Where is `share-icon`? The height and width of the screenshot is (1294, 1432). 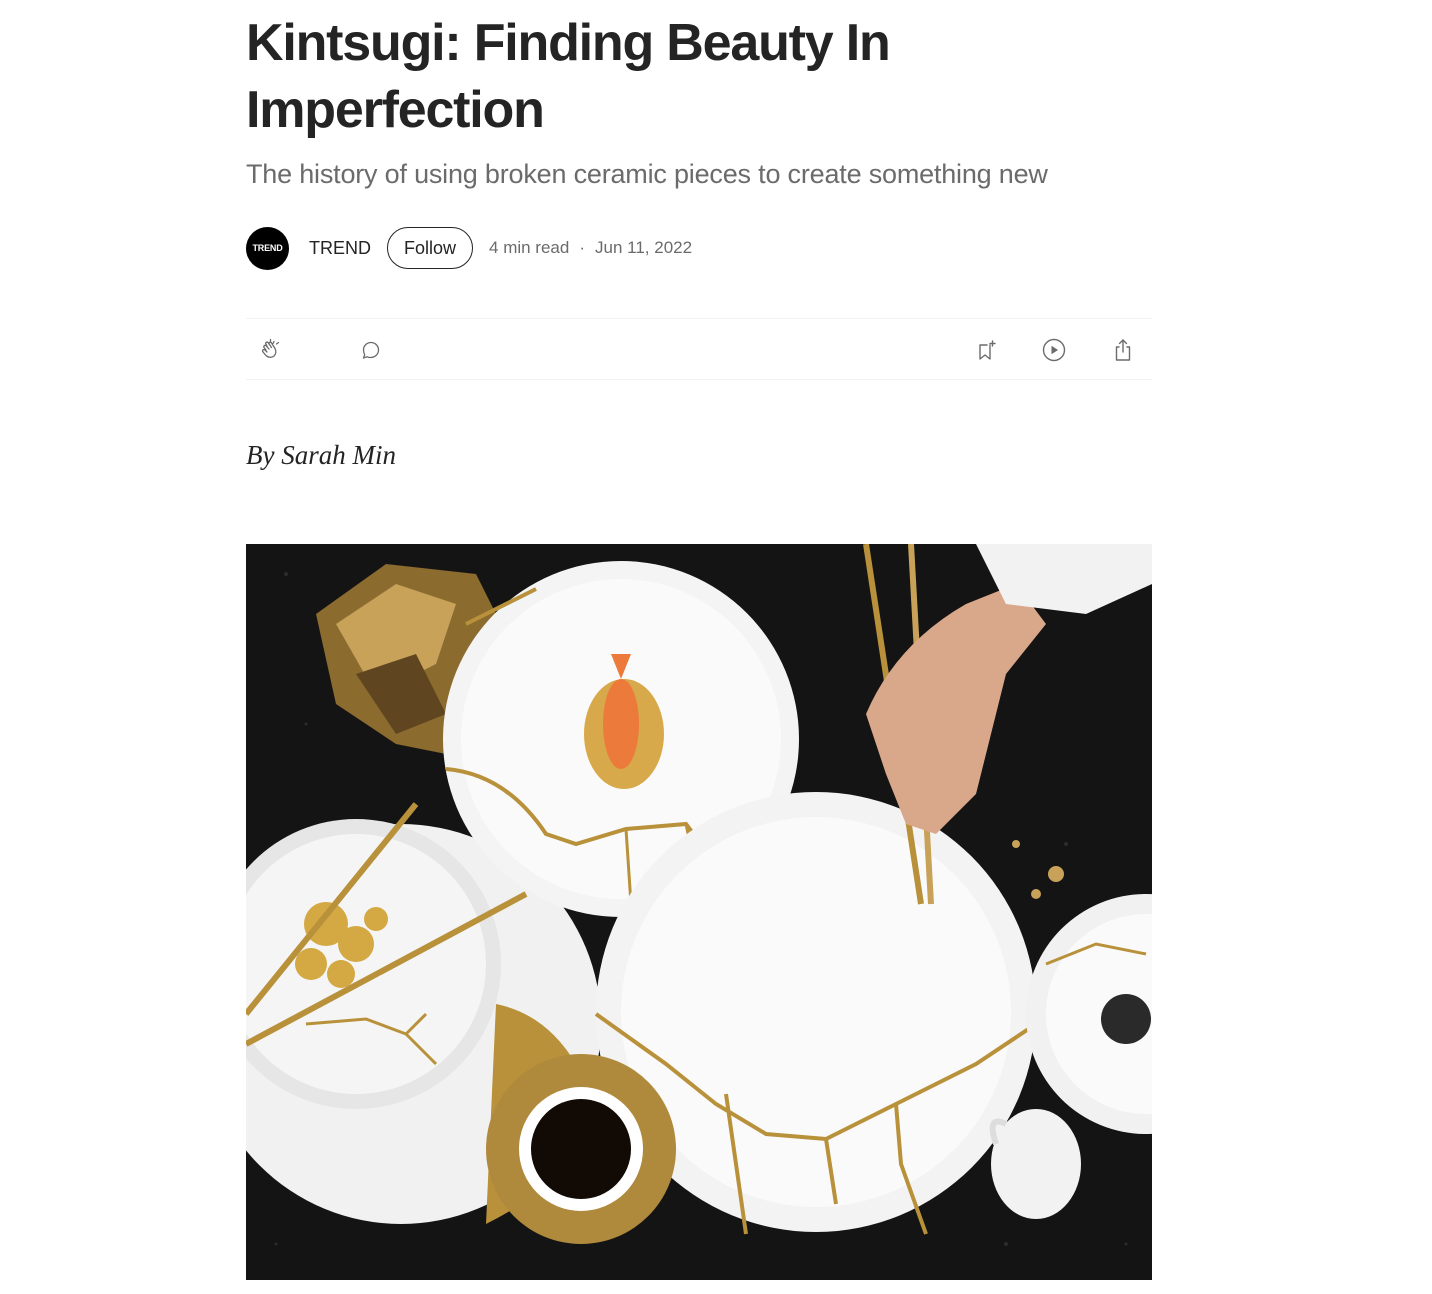
share-icon is located at coordinates (1123, 350).